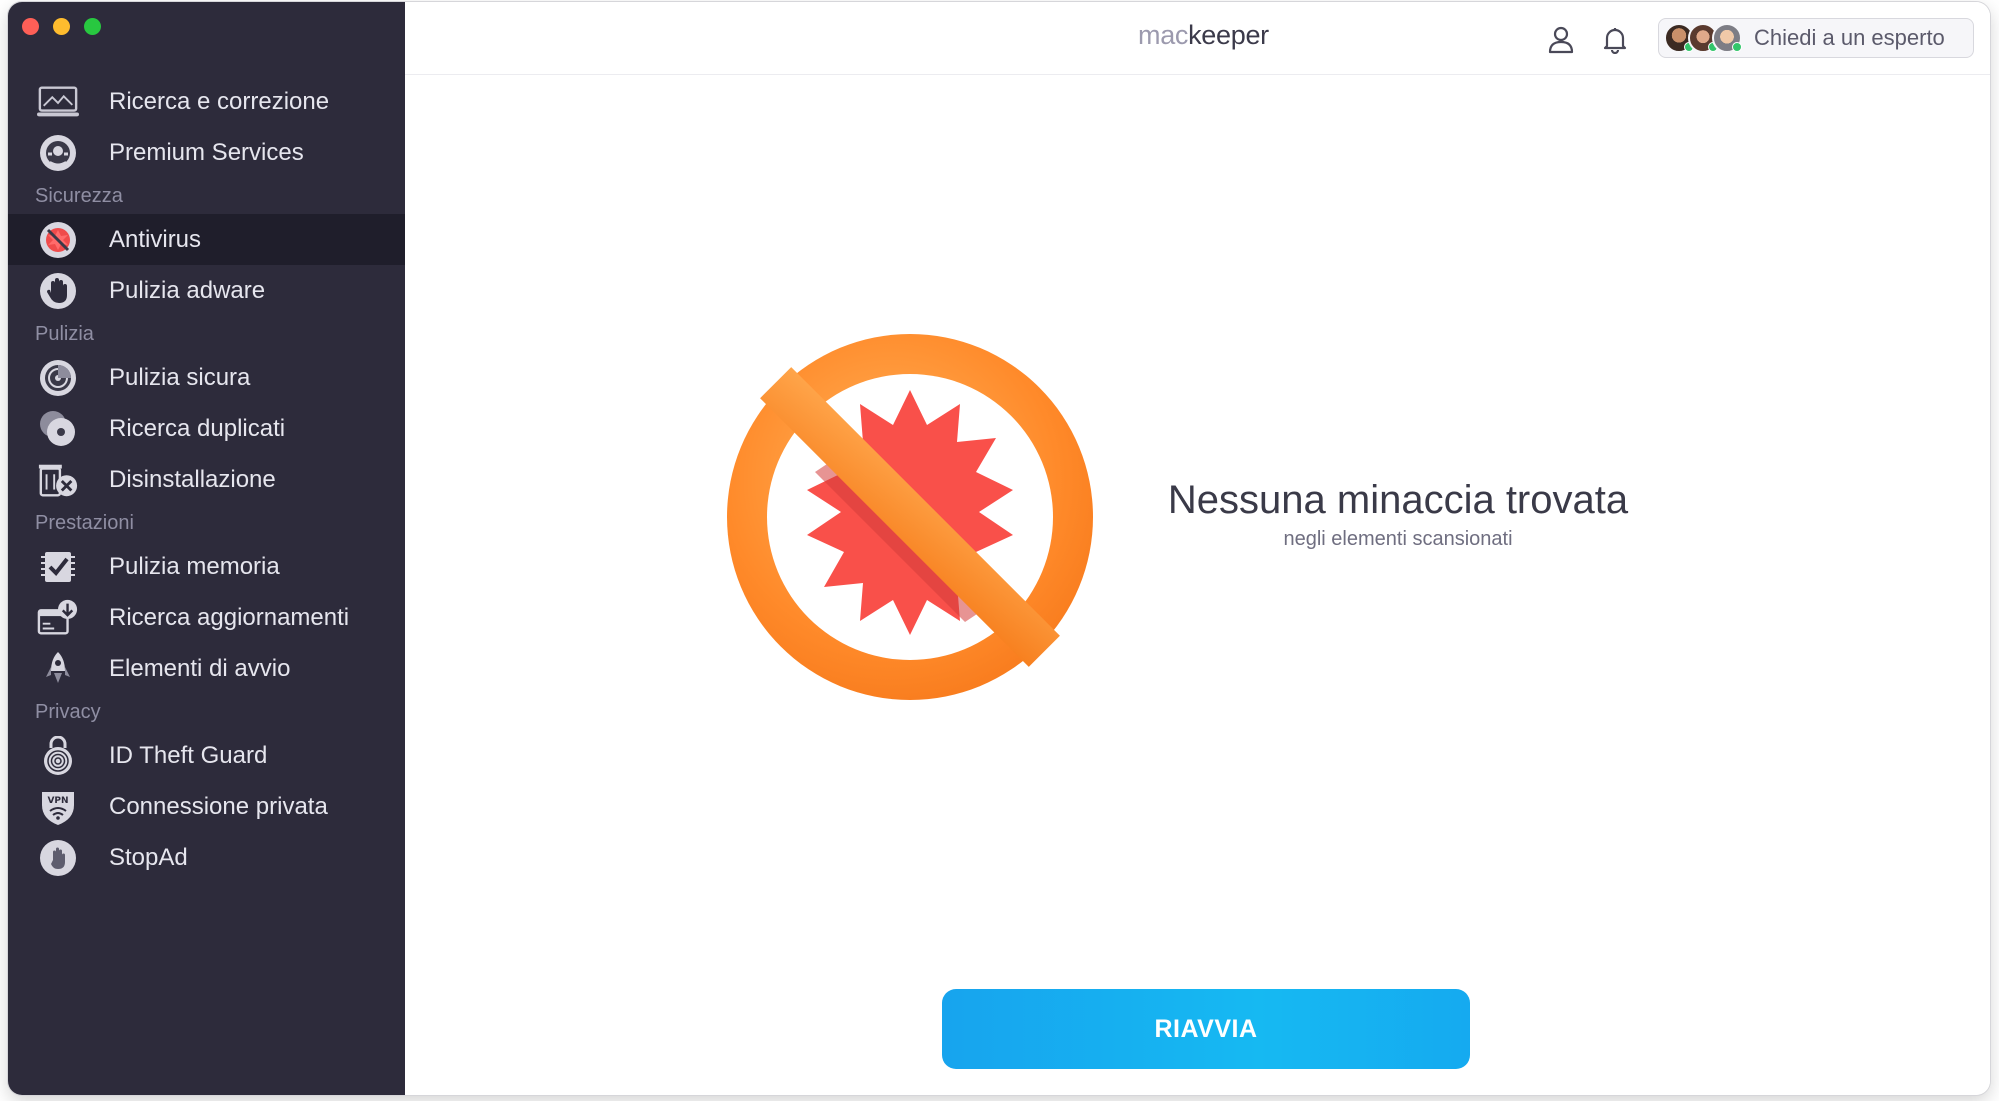  I want to click on sidebar-item-disinstallazione: Disinstallazione, so click(206, 479).